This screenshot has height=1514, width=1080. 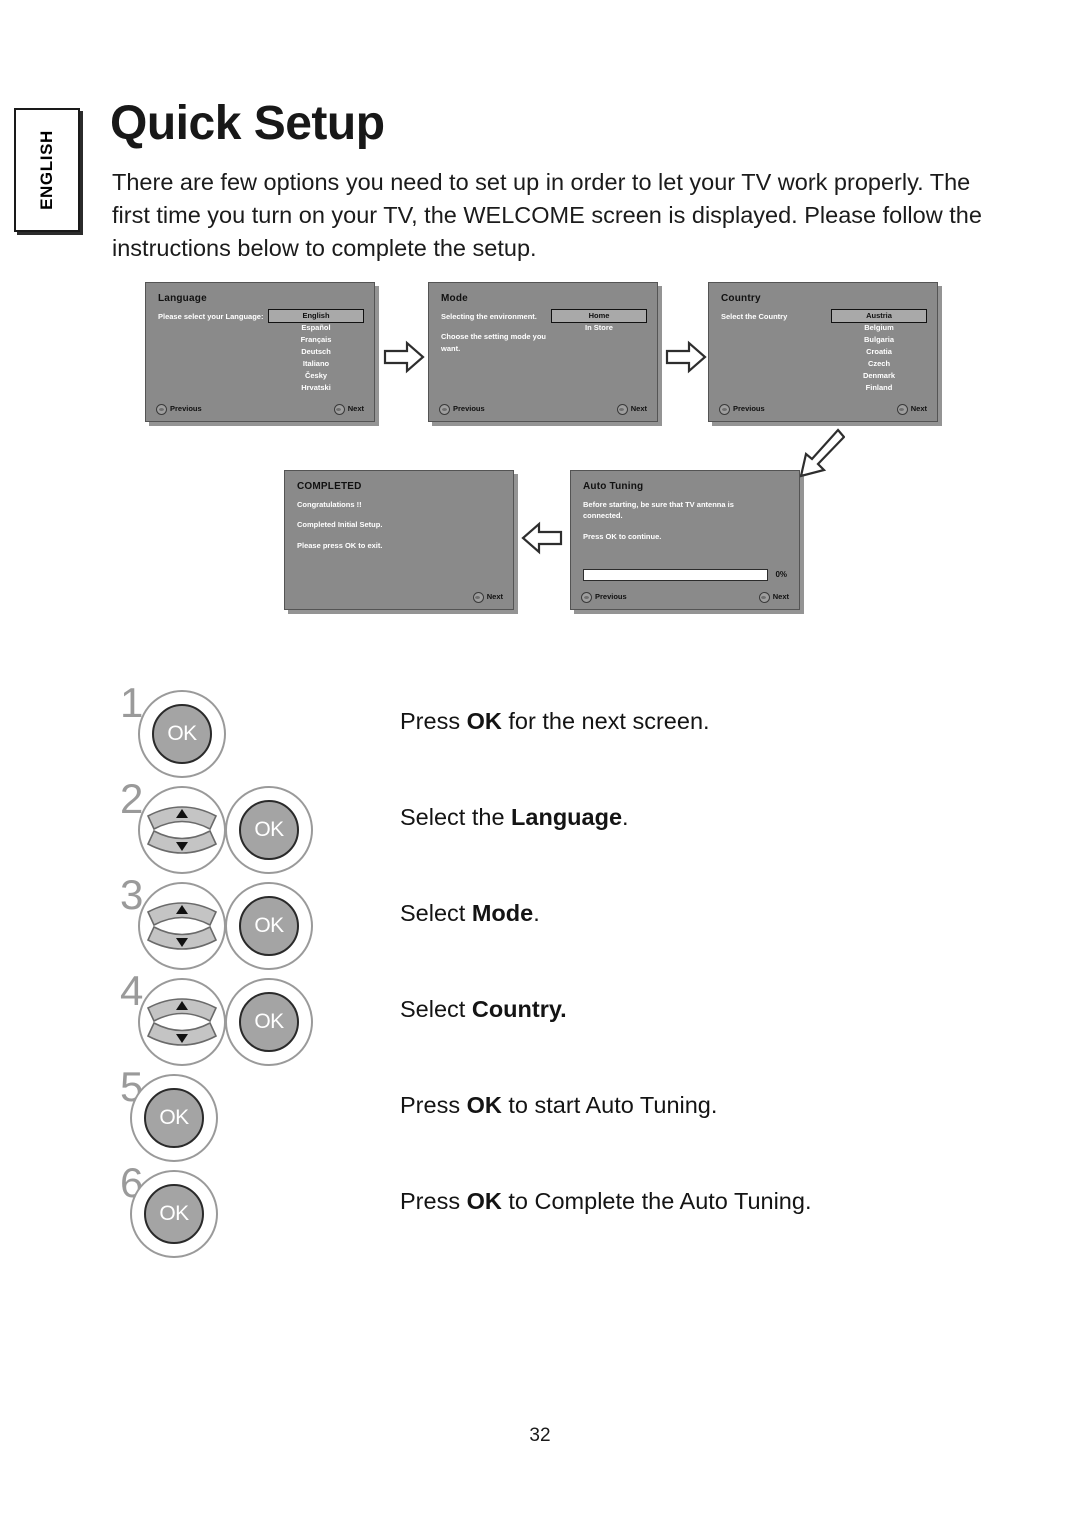 I want to click on language-option-espanol: Español, so click(x=316, y=329).